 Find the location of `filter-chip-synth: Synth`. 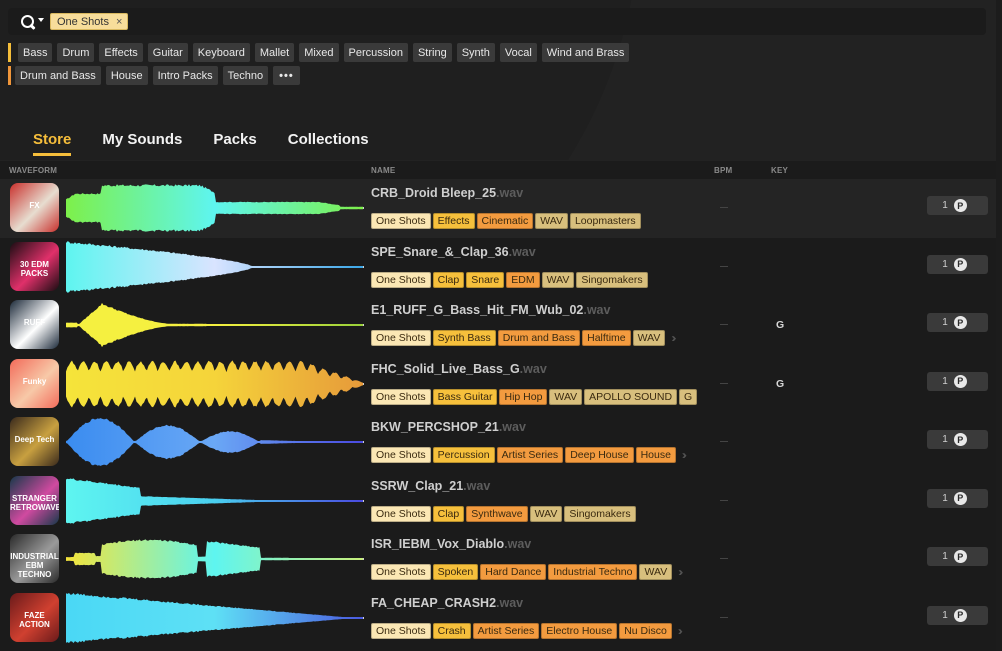

filter-chip-synth: Synth is located at coordinates (475, 52).